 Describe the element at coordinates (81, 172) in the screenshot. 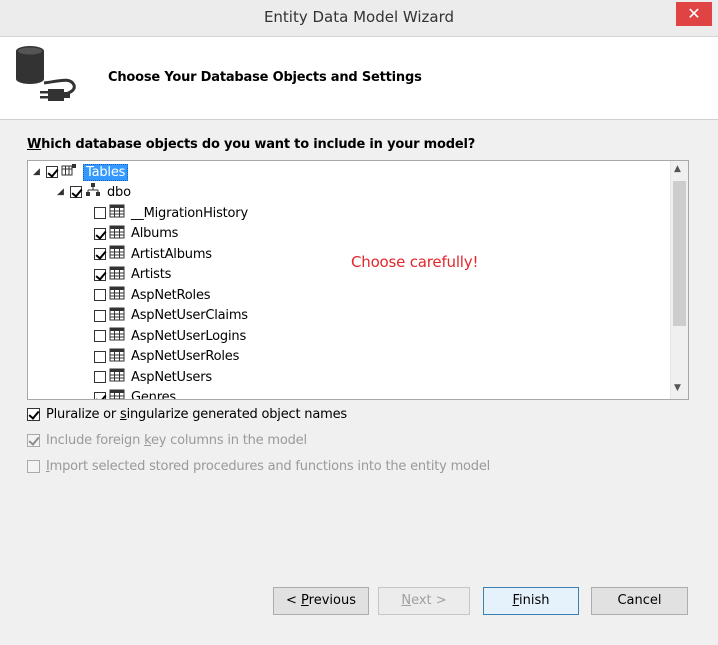

I see `tree-node-tables: ◢ Tables` at that location.